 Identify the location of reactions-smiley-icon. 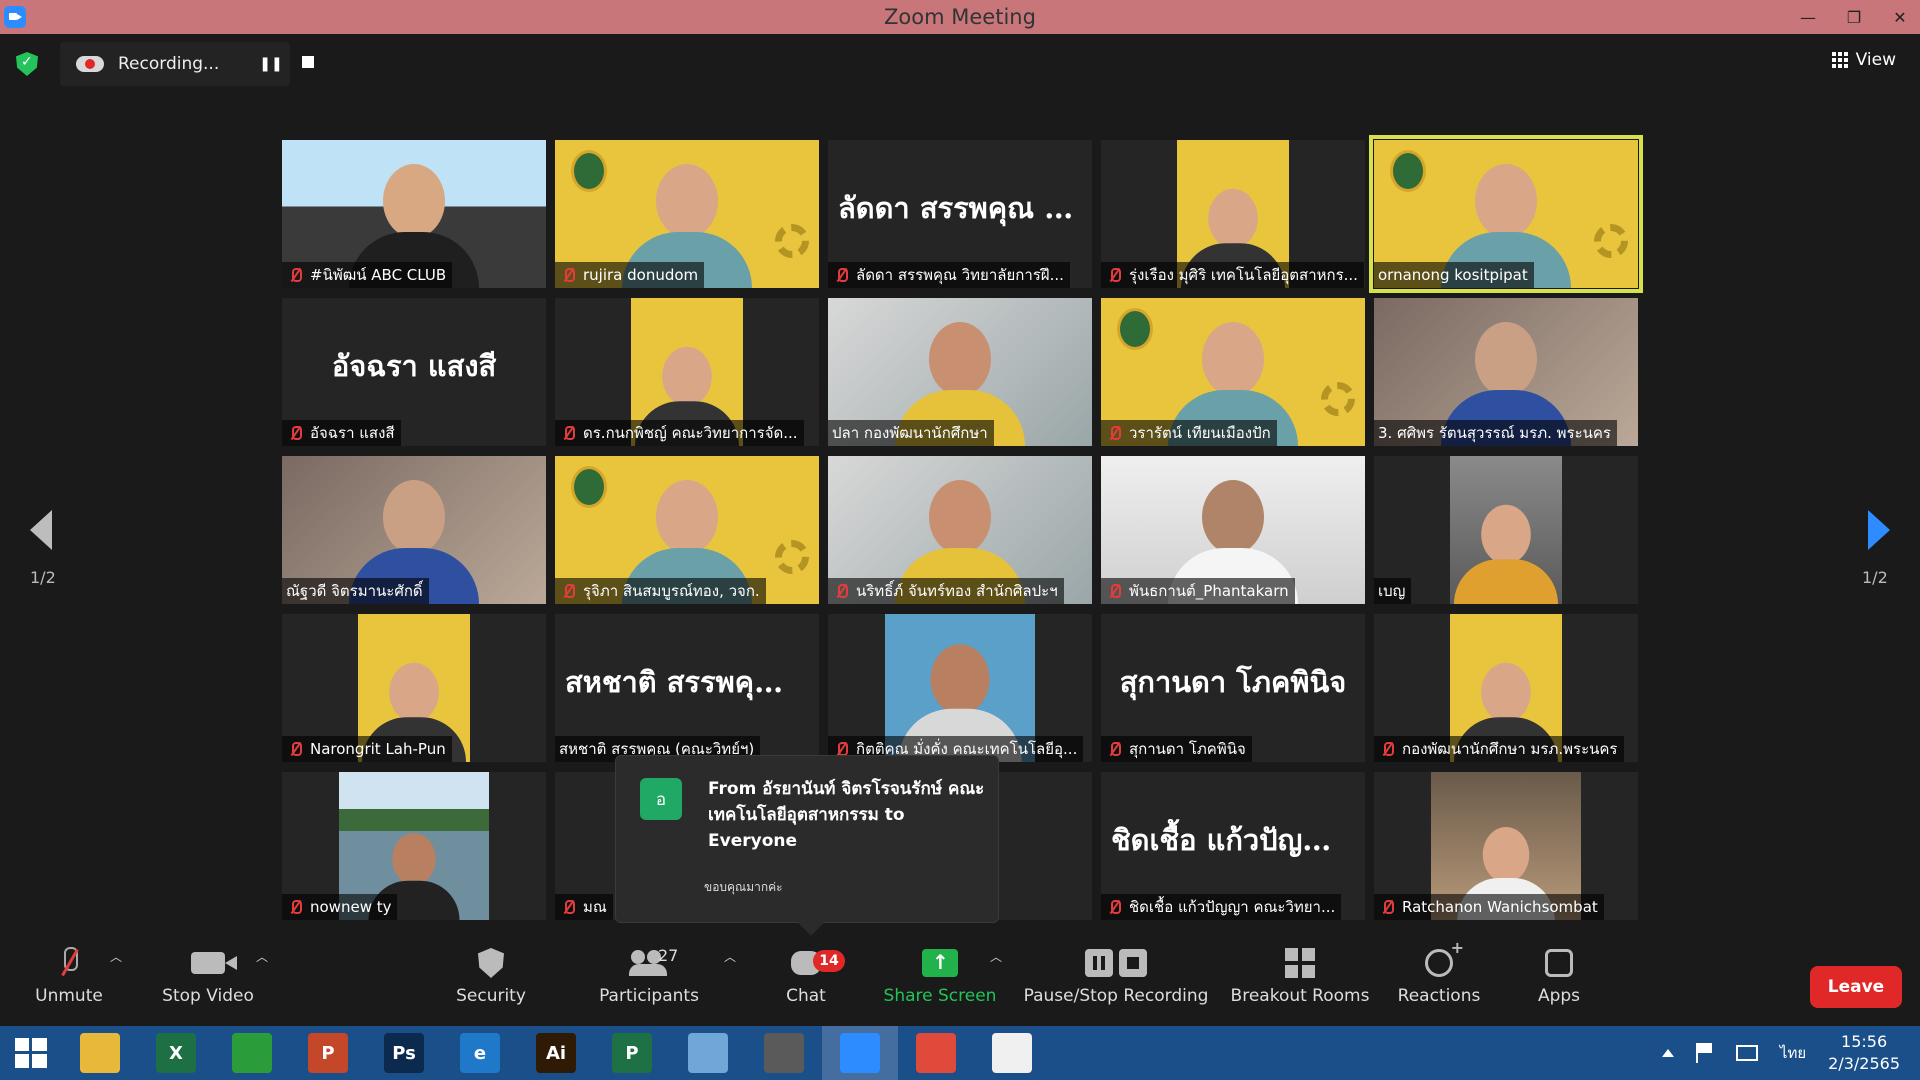
(1444, 957).